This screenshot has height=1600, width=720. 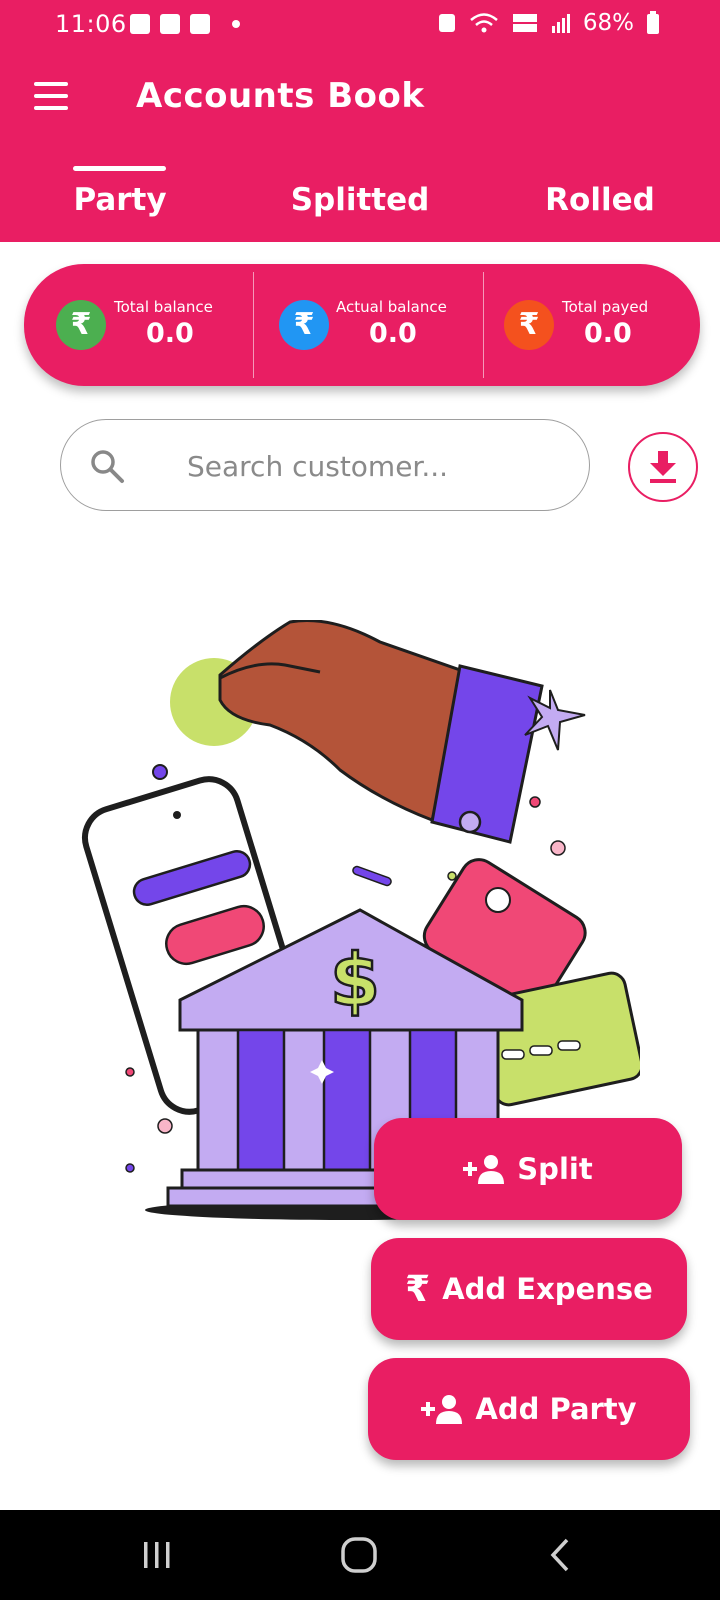 I want to click on download-icon, so click(x=663, y=467).